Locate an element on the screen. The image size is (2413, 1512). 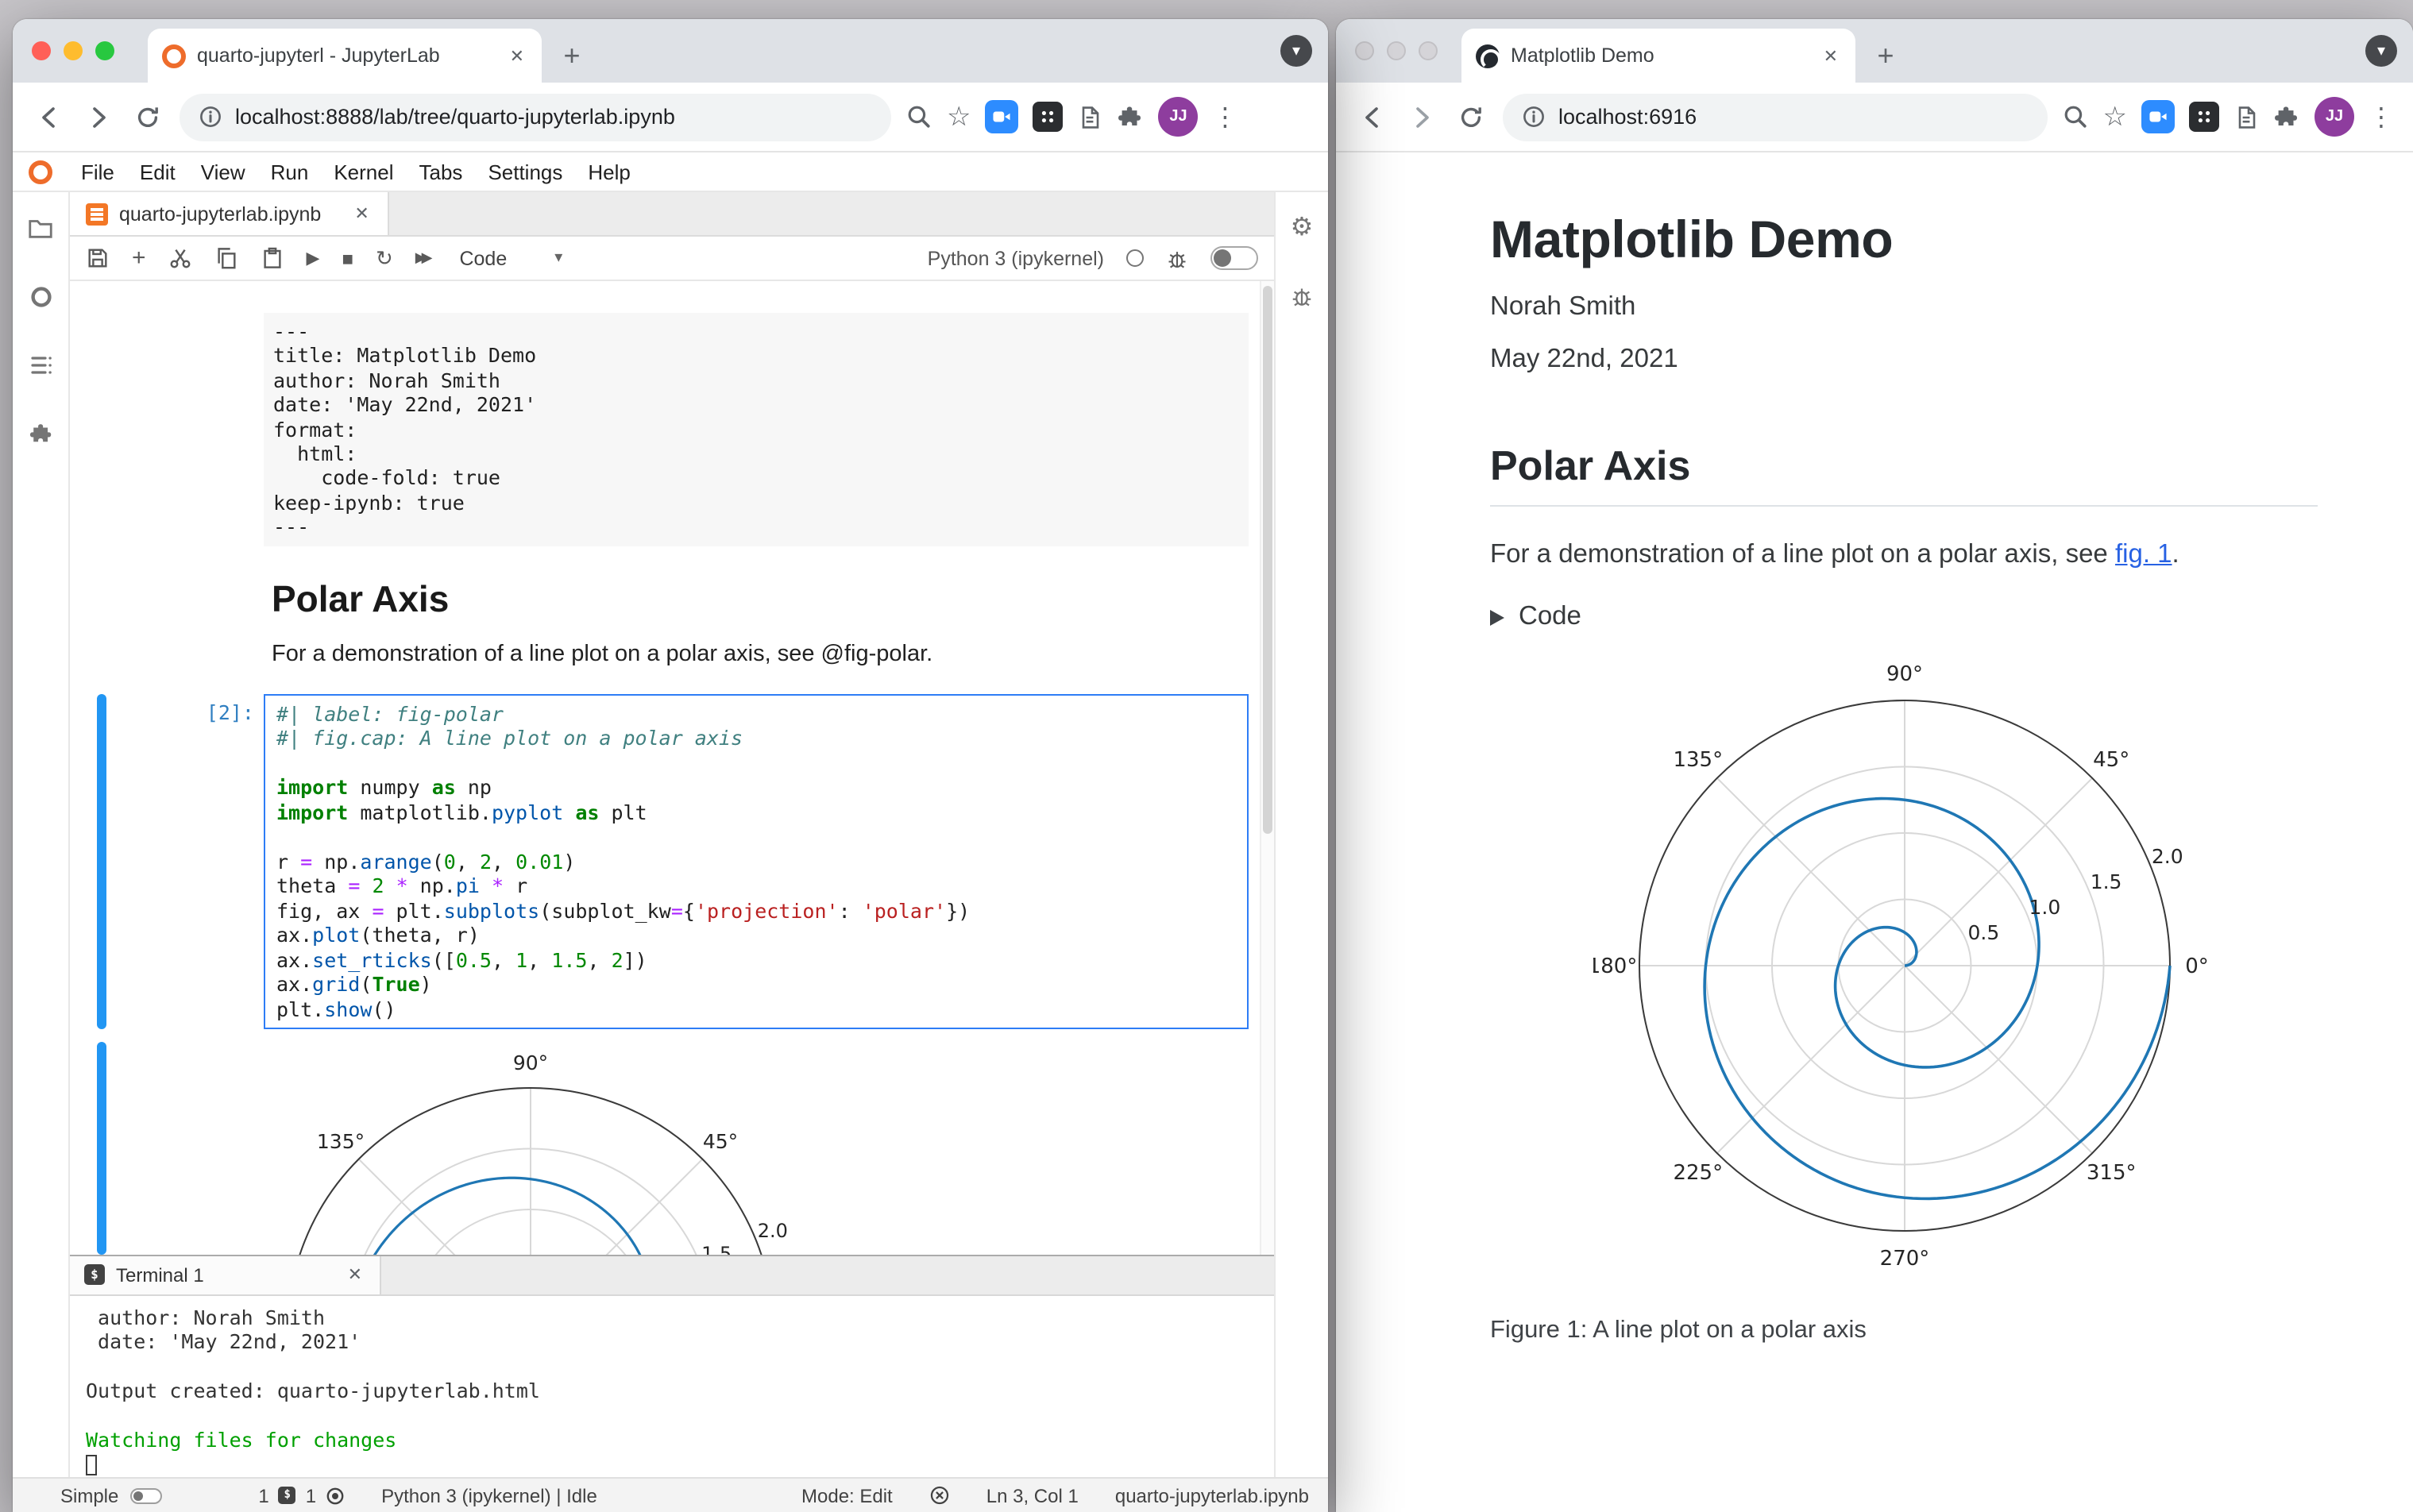
kernel-name: Python 3 (ipykernel) is located at coordinates (1016, 258).